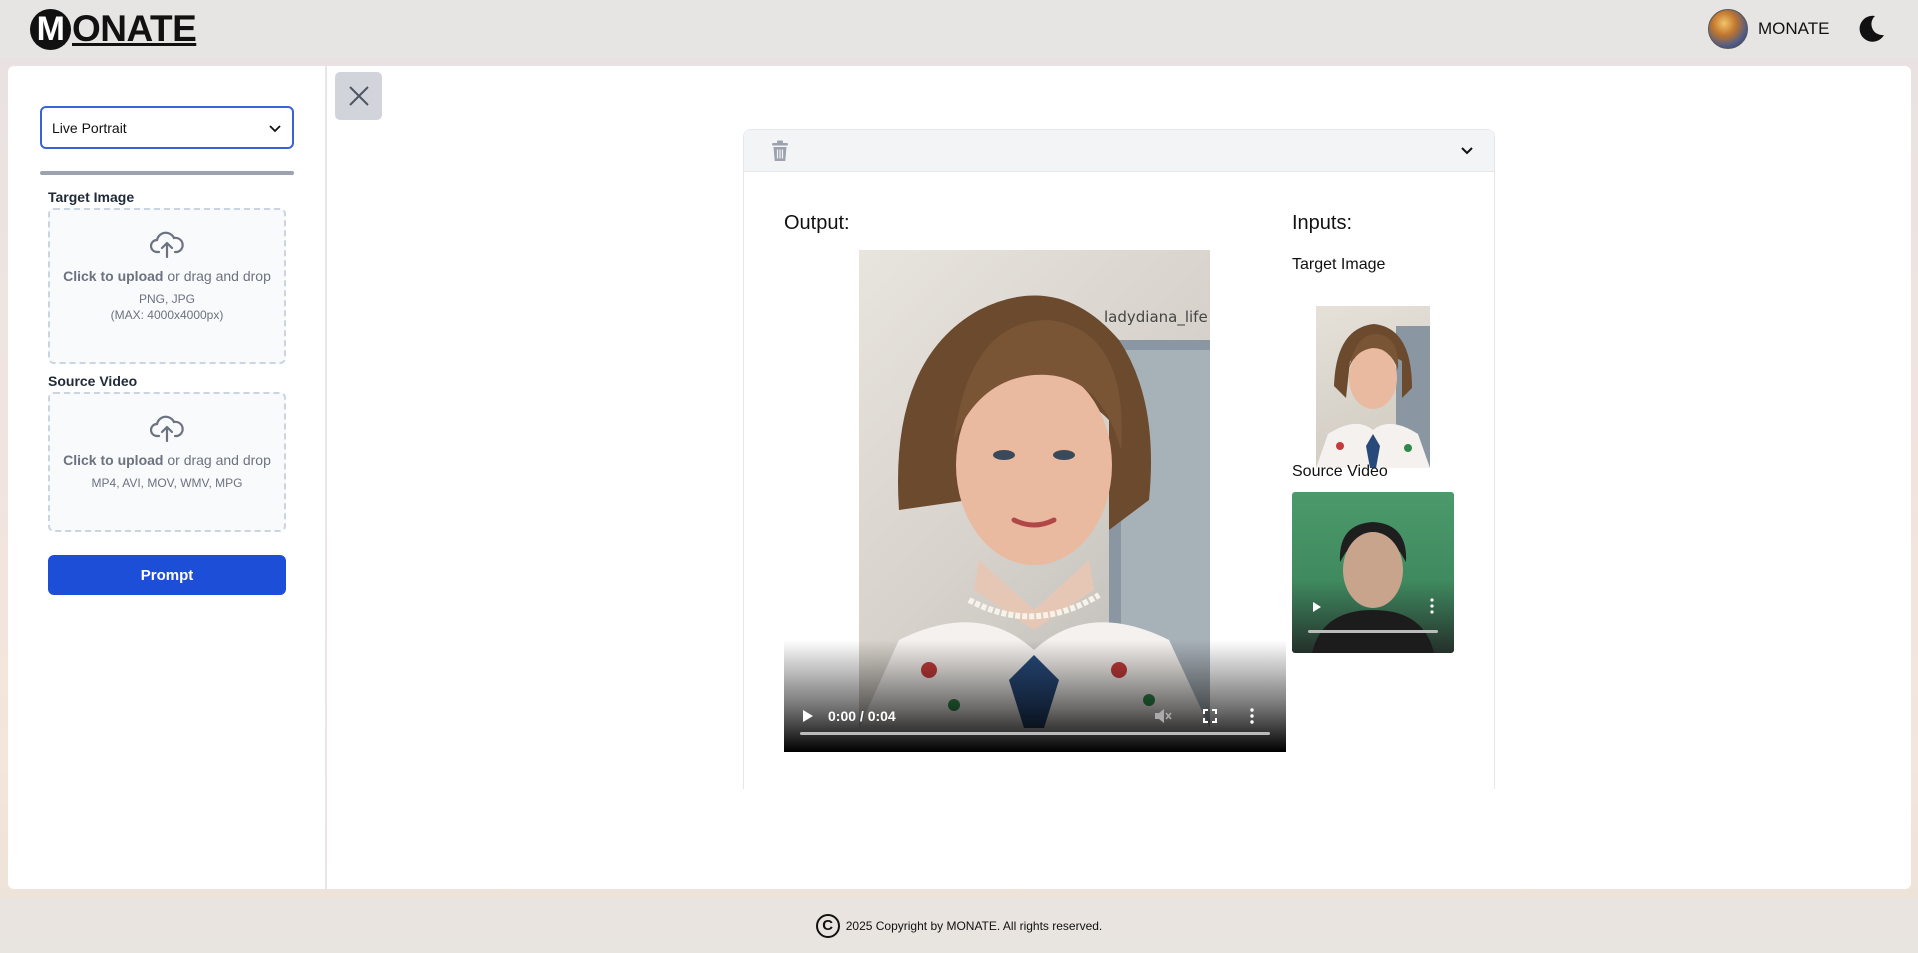  Describe the element at coordinates (167, 307) in the screenshot. I see `upload-formats: PNG, JPG (MAX: 4000x4000px)` at that location.